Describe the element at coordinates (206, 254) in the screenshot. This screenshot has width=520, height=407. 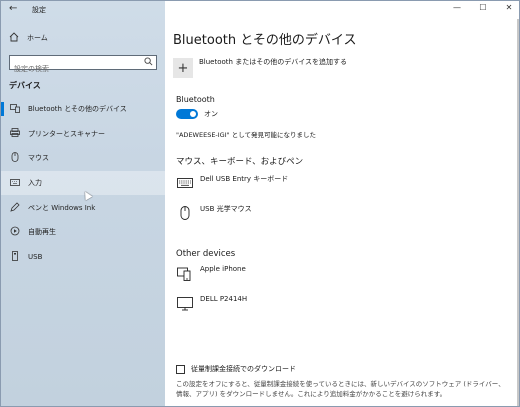
I see `other-devices-heading: Other devices` at that location.